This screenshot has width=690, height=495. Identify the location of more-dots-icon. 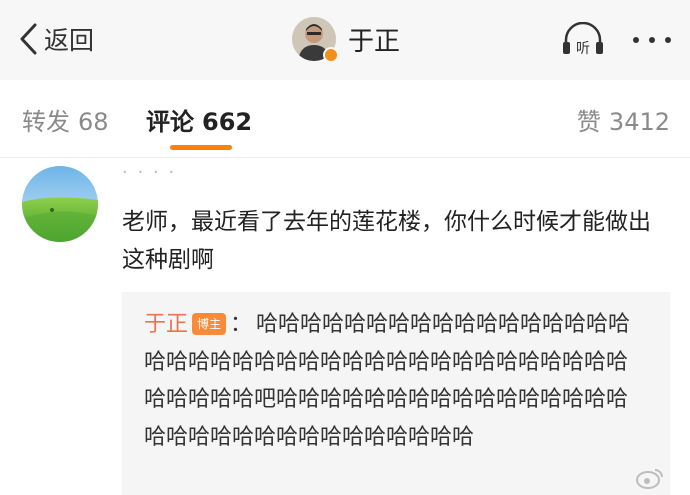
(652, 40).